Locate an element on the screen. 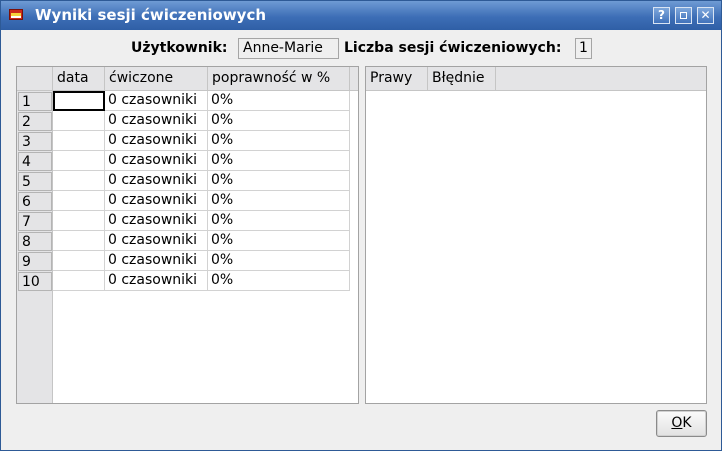 The height and width of the screenshot is (451, 722). row-header: 4 is located at coordinates (35, 161).